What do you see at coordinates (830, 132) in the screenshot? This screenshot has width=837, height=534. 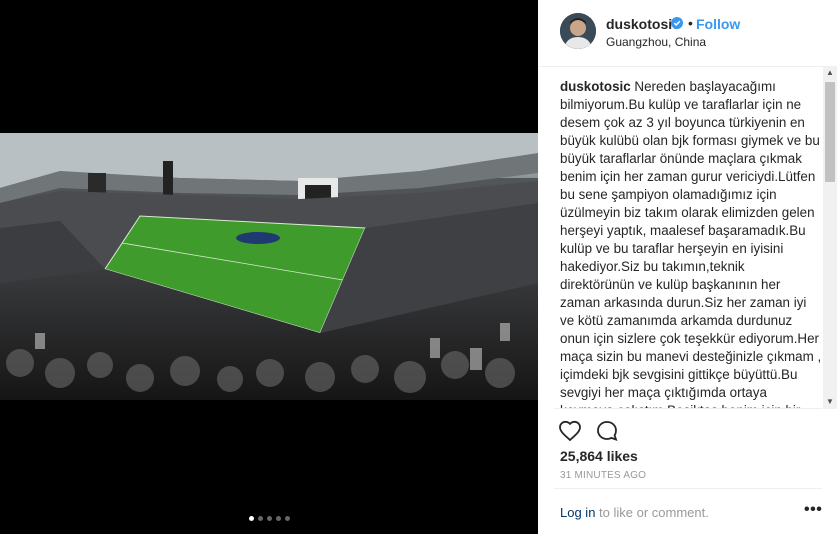 I see `scrollbar-thumb` at bounding box center [830, 132].